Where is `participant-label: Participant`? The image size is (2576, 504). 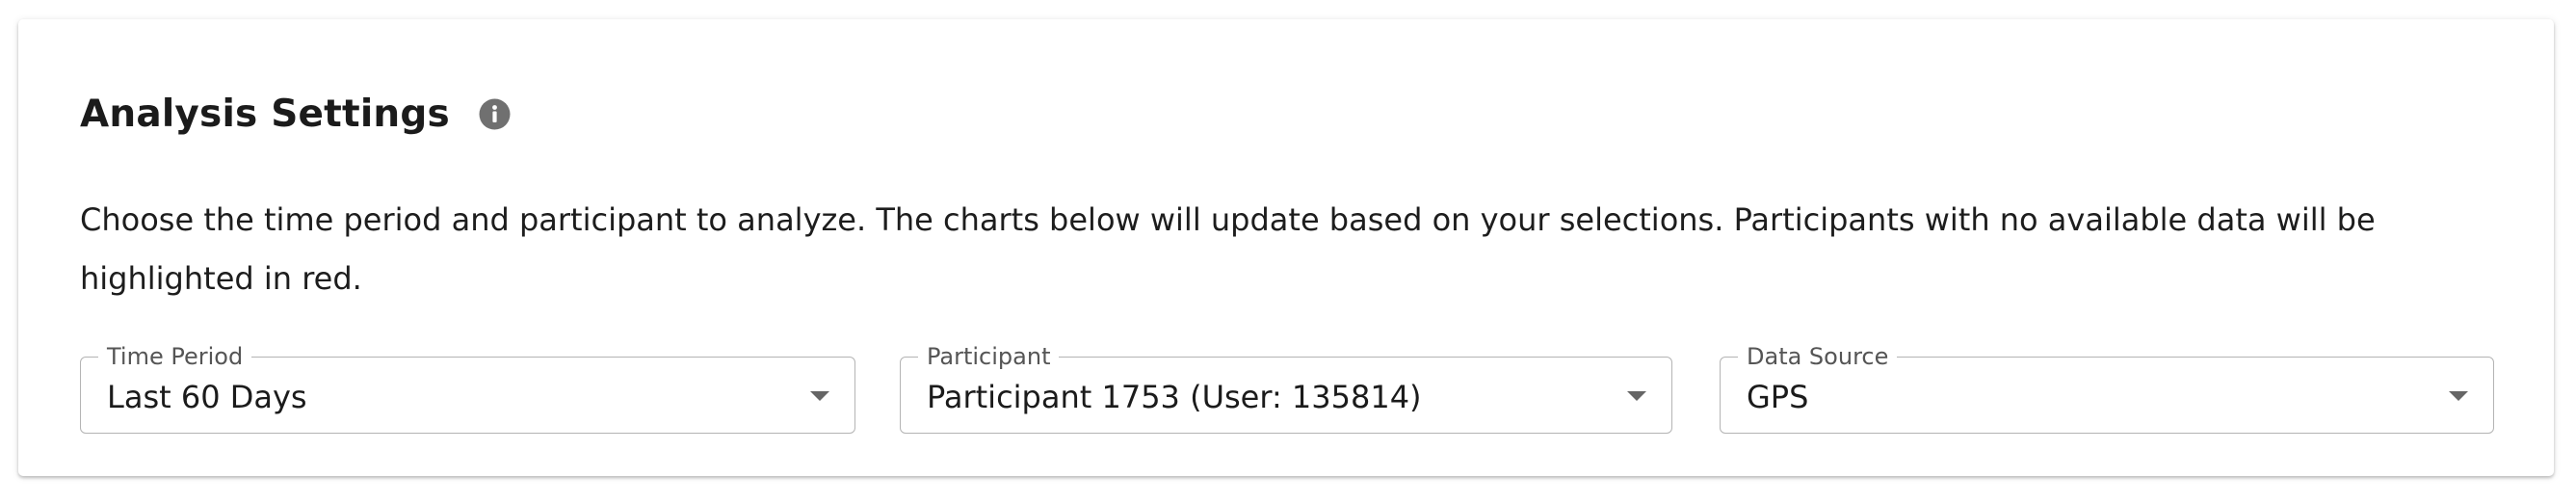 participant-label: Participant is located at coordinates (989, 356).